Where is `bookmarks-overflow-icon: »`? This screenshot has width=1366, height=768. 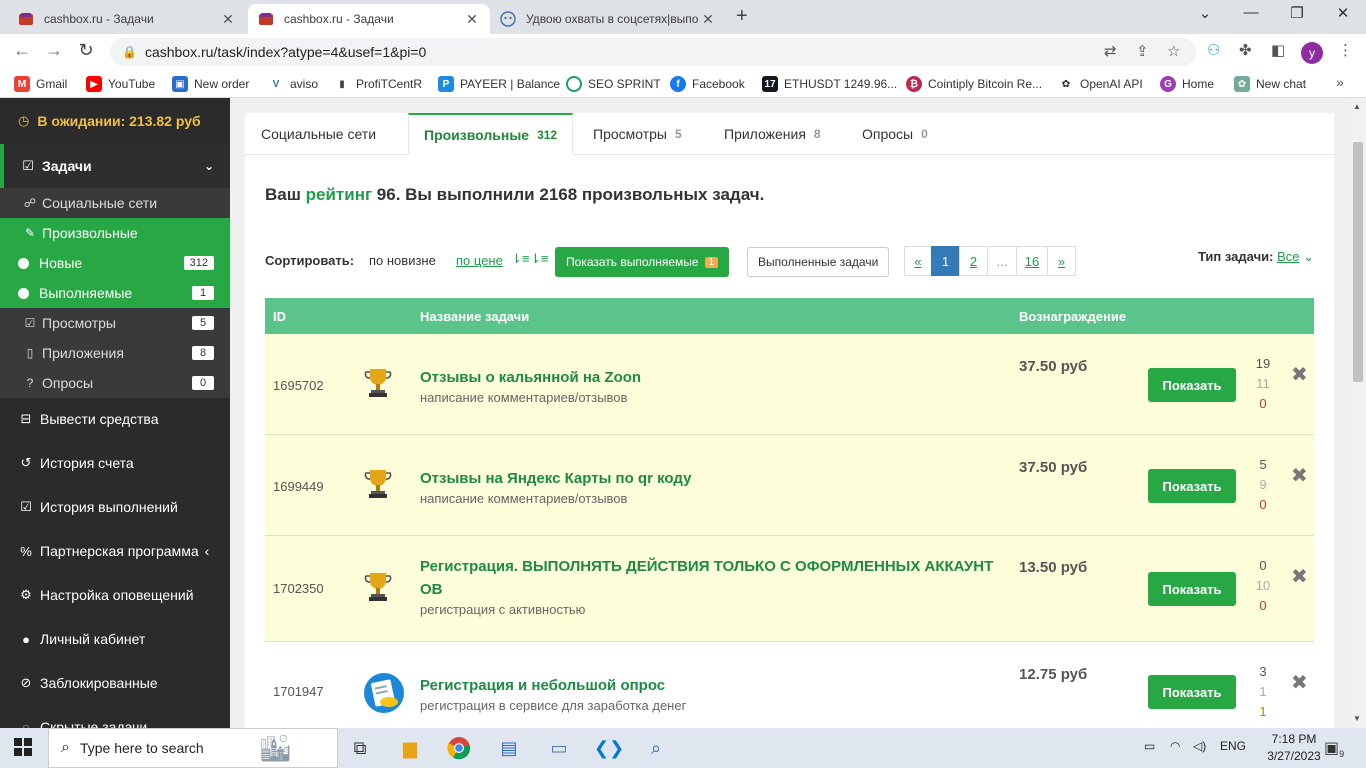 bookmarks-overflow-icon: » is located at coordinates (1340, 82).